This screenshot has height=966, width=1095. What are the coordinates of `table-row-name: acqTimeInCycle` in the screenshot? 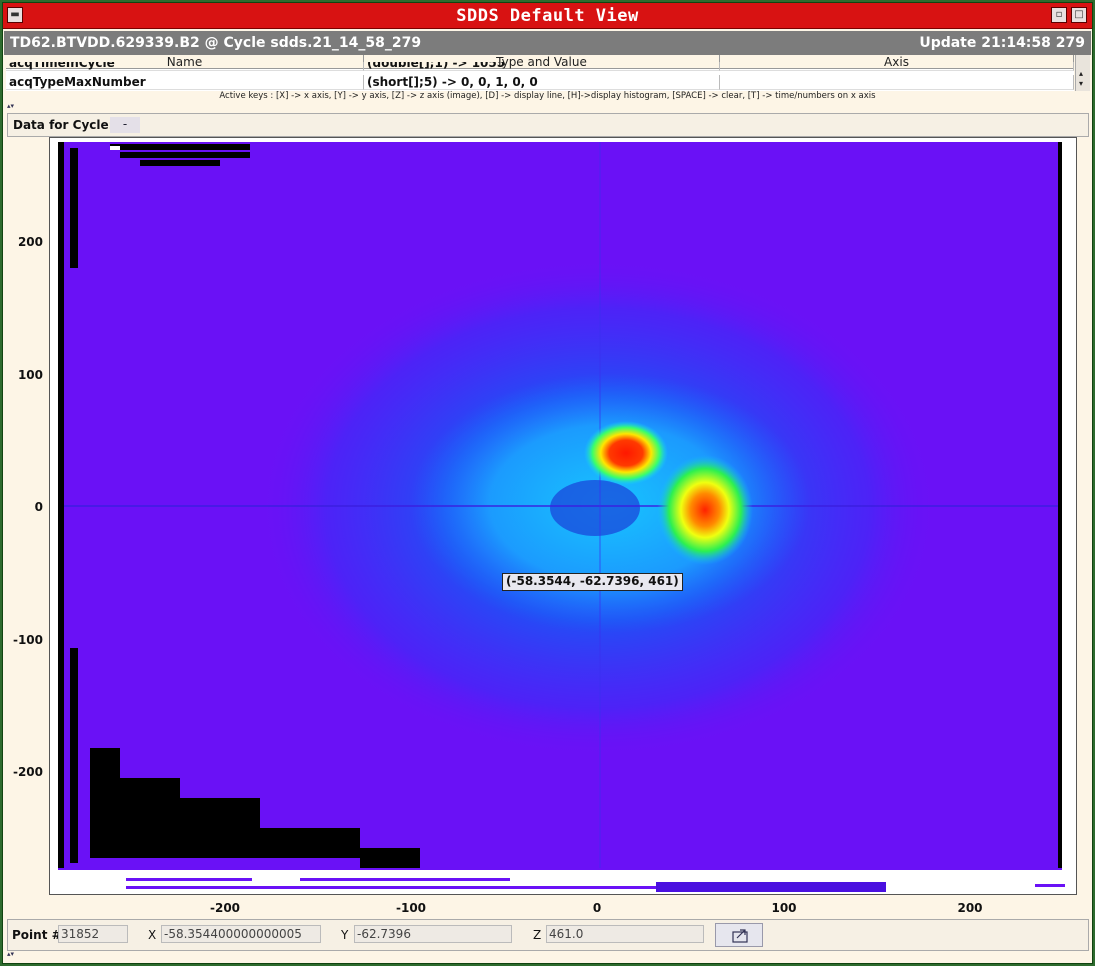 It's located at (185, 66).